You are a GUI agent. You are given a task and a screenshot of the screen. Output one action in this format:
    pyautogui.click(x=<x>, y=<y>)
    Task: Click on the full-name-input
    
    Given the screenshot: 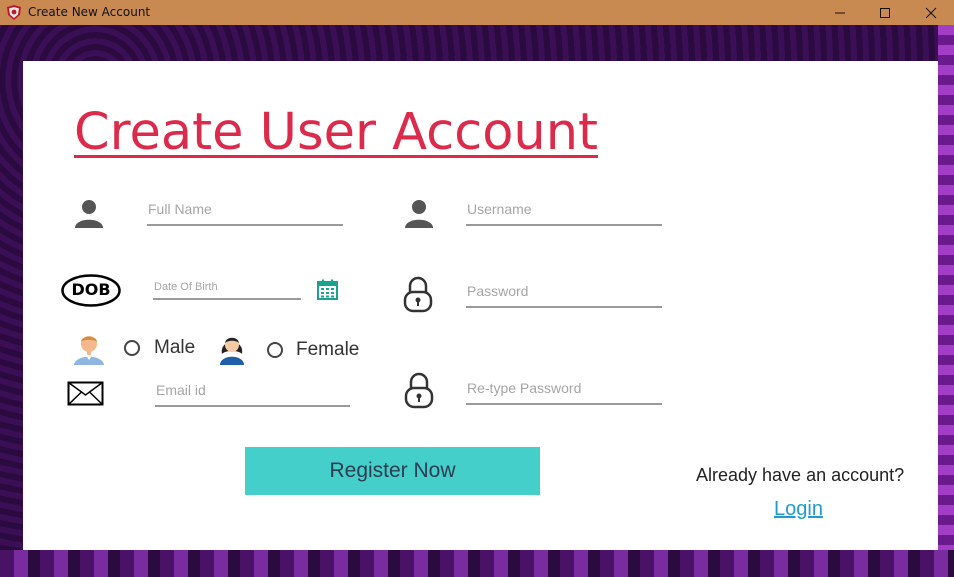 What is the action you would take?
    pyautogui.click(x=245, y=209)
    